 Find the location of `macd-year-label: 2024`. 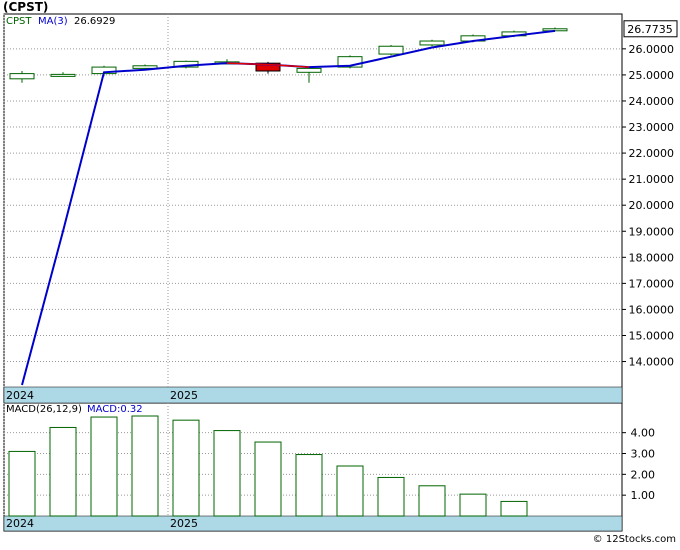

macd-year-label: 2024 is located at coordinates (20, 523).